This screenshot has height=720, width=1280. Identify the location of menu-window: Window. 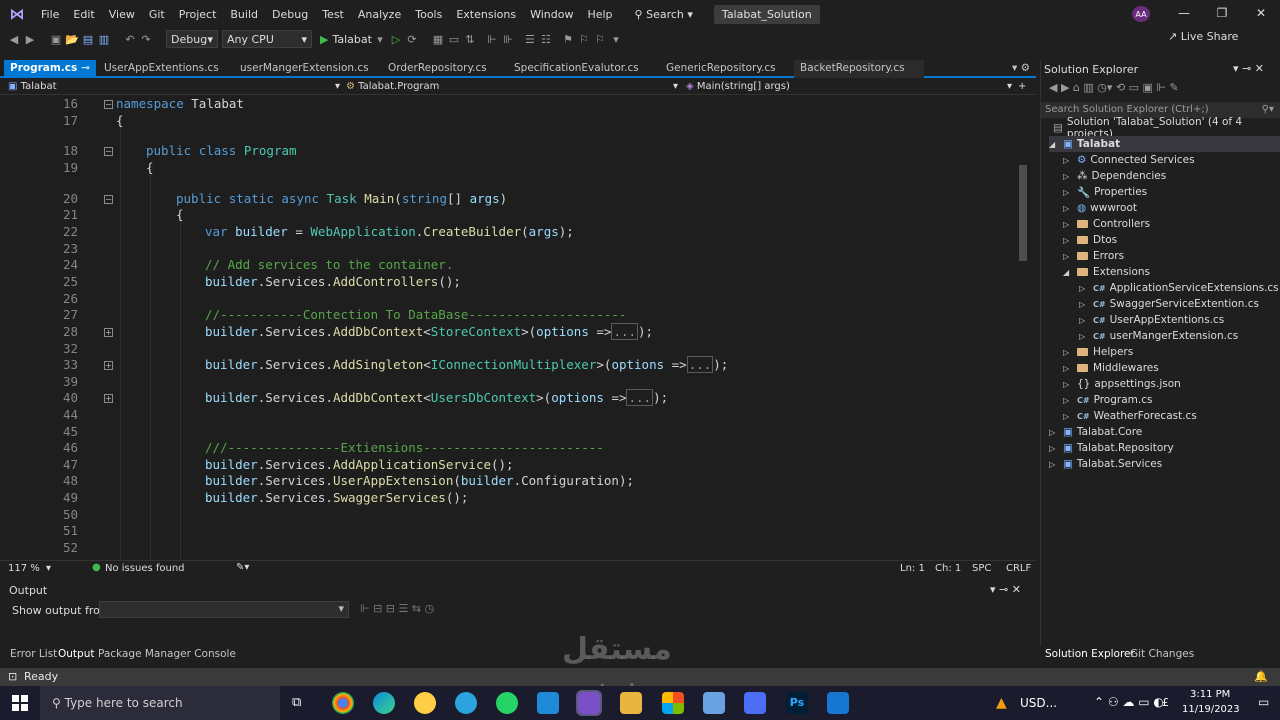
(551, 14).